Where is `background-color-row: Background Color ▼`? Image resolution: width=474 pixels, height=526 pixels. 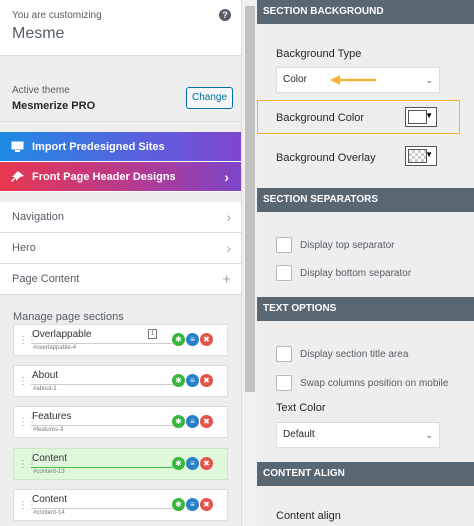 background-color-row: Background Color ▼ is located at coordinates (358, 117).